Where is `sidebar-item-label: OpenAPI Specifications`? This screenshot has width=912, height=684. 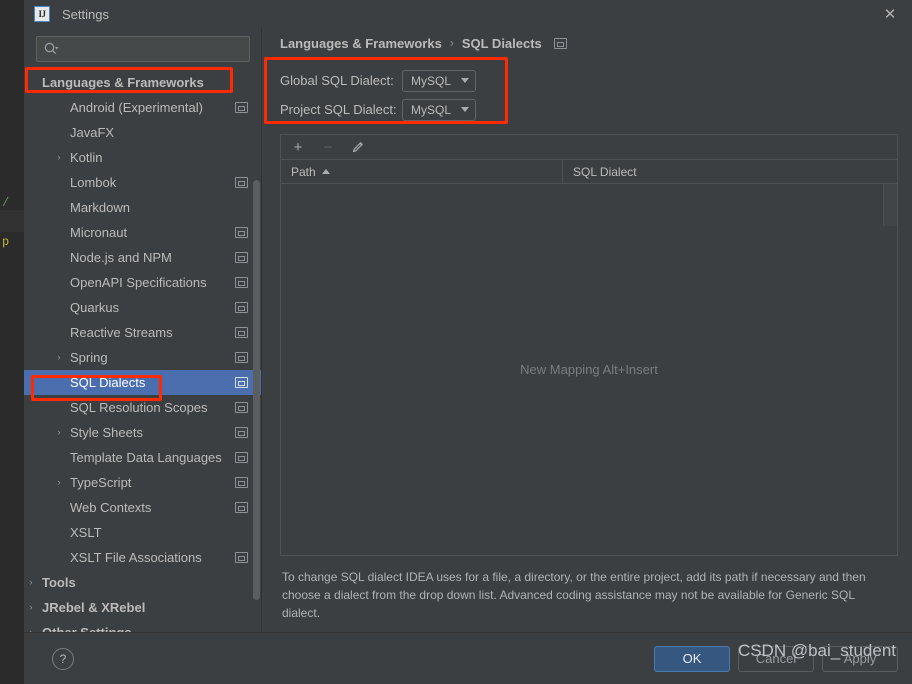
sidebar-item-label: OpenAPI Specifications is located at coordinates (138, 282).